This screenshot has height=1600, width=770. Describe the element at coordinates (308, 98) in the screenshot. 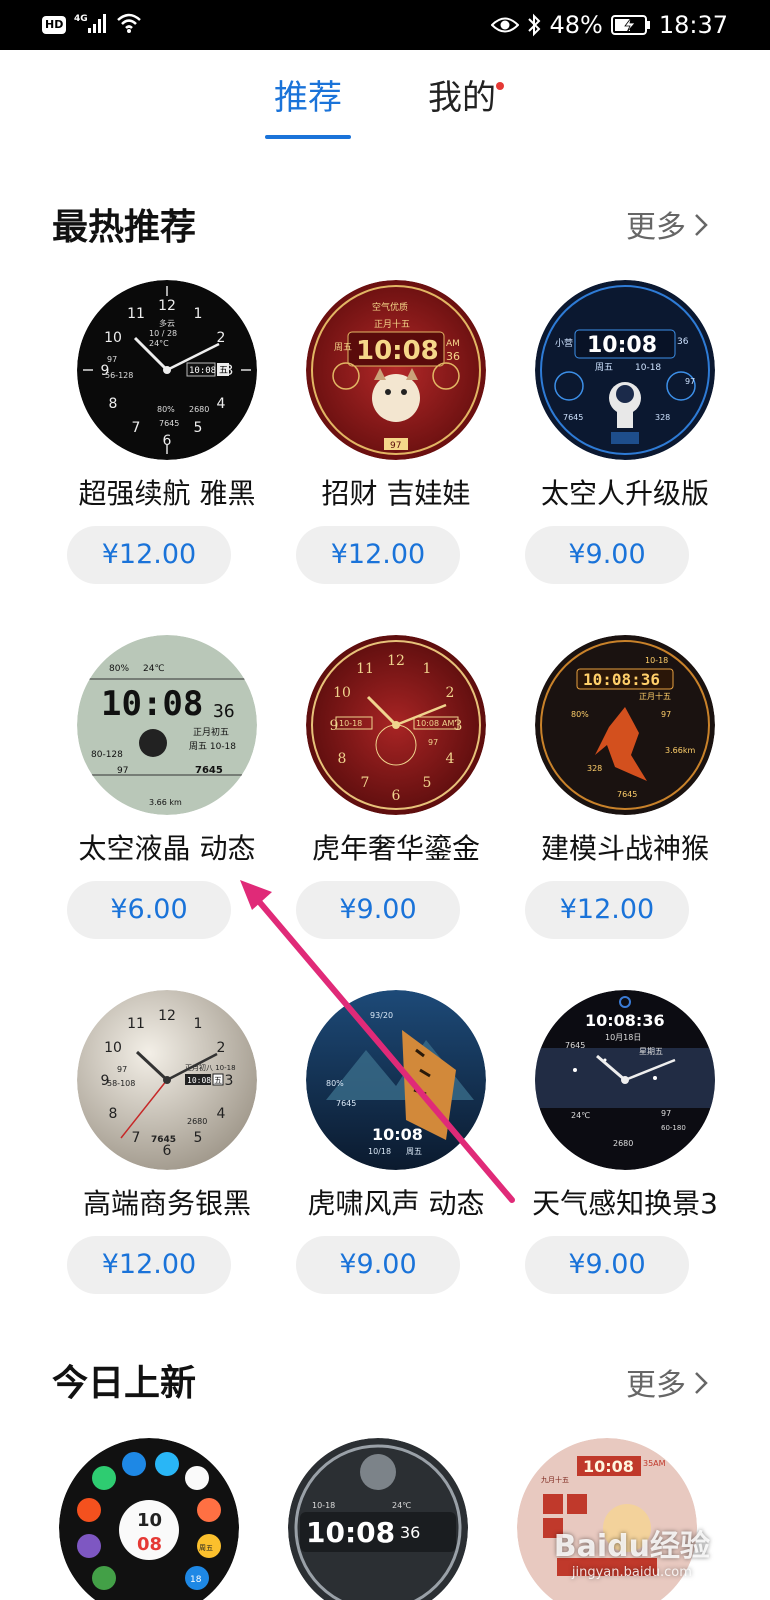

I see `tab-recommended: 推荐` at that location.